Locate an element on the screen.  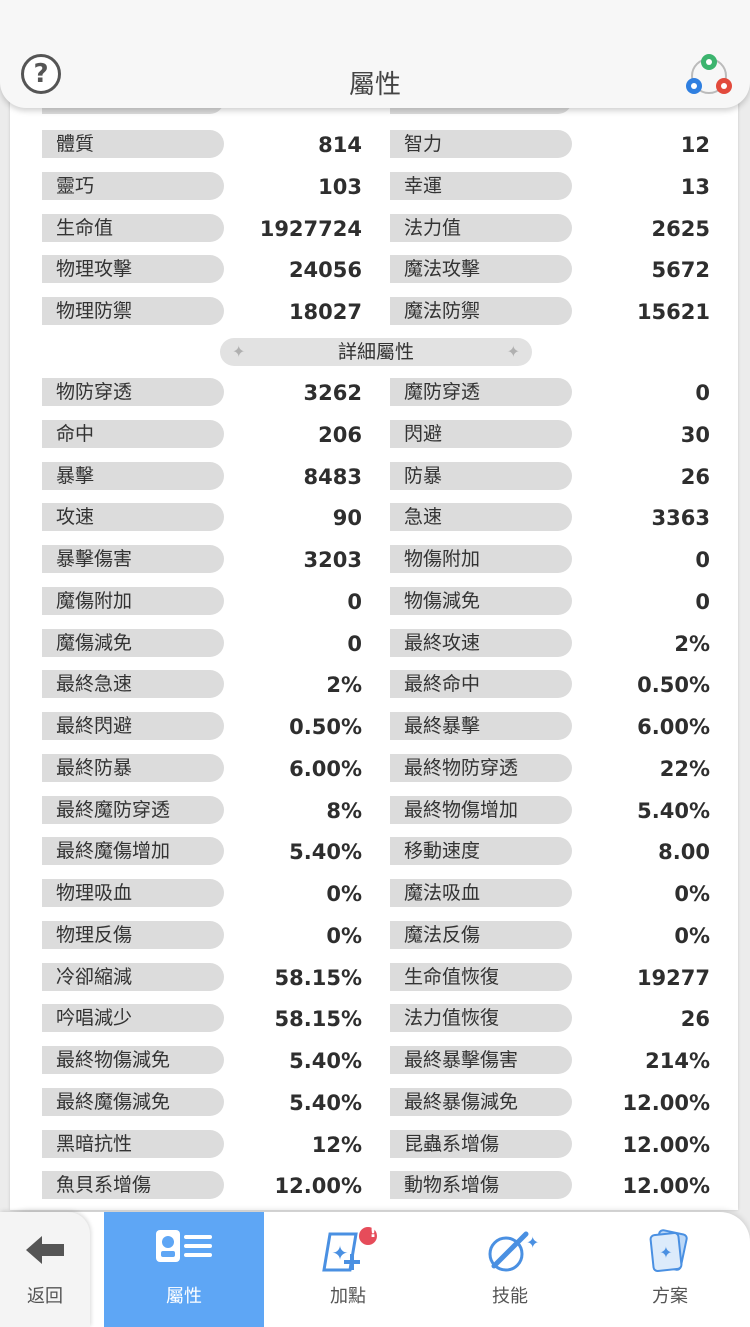
stat-label: 魔法反傷 is located at coordinates (481, 934).